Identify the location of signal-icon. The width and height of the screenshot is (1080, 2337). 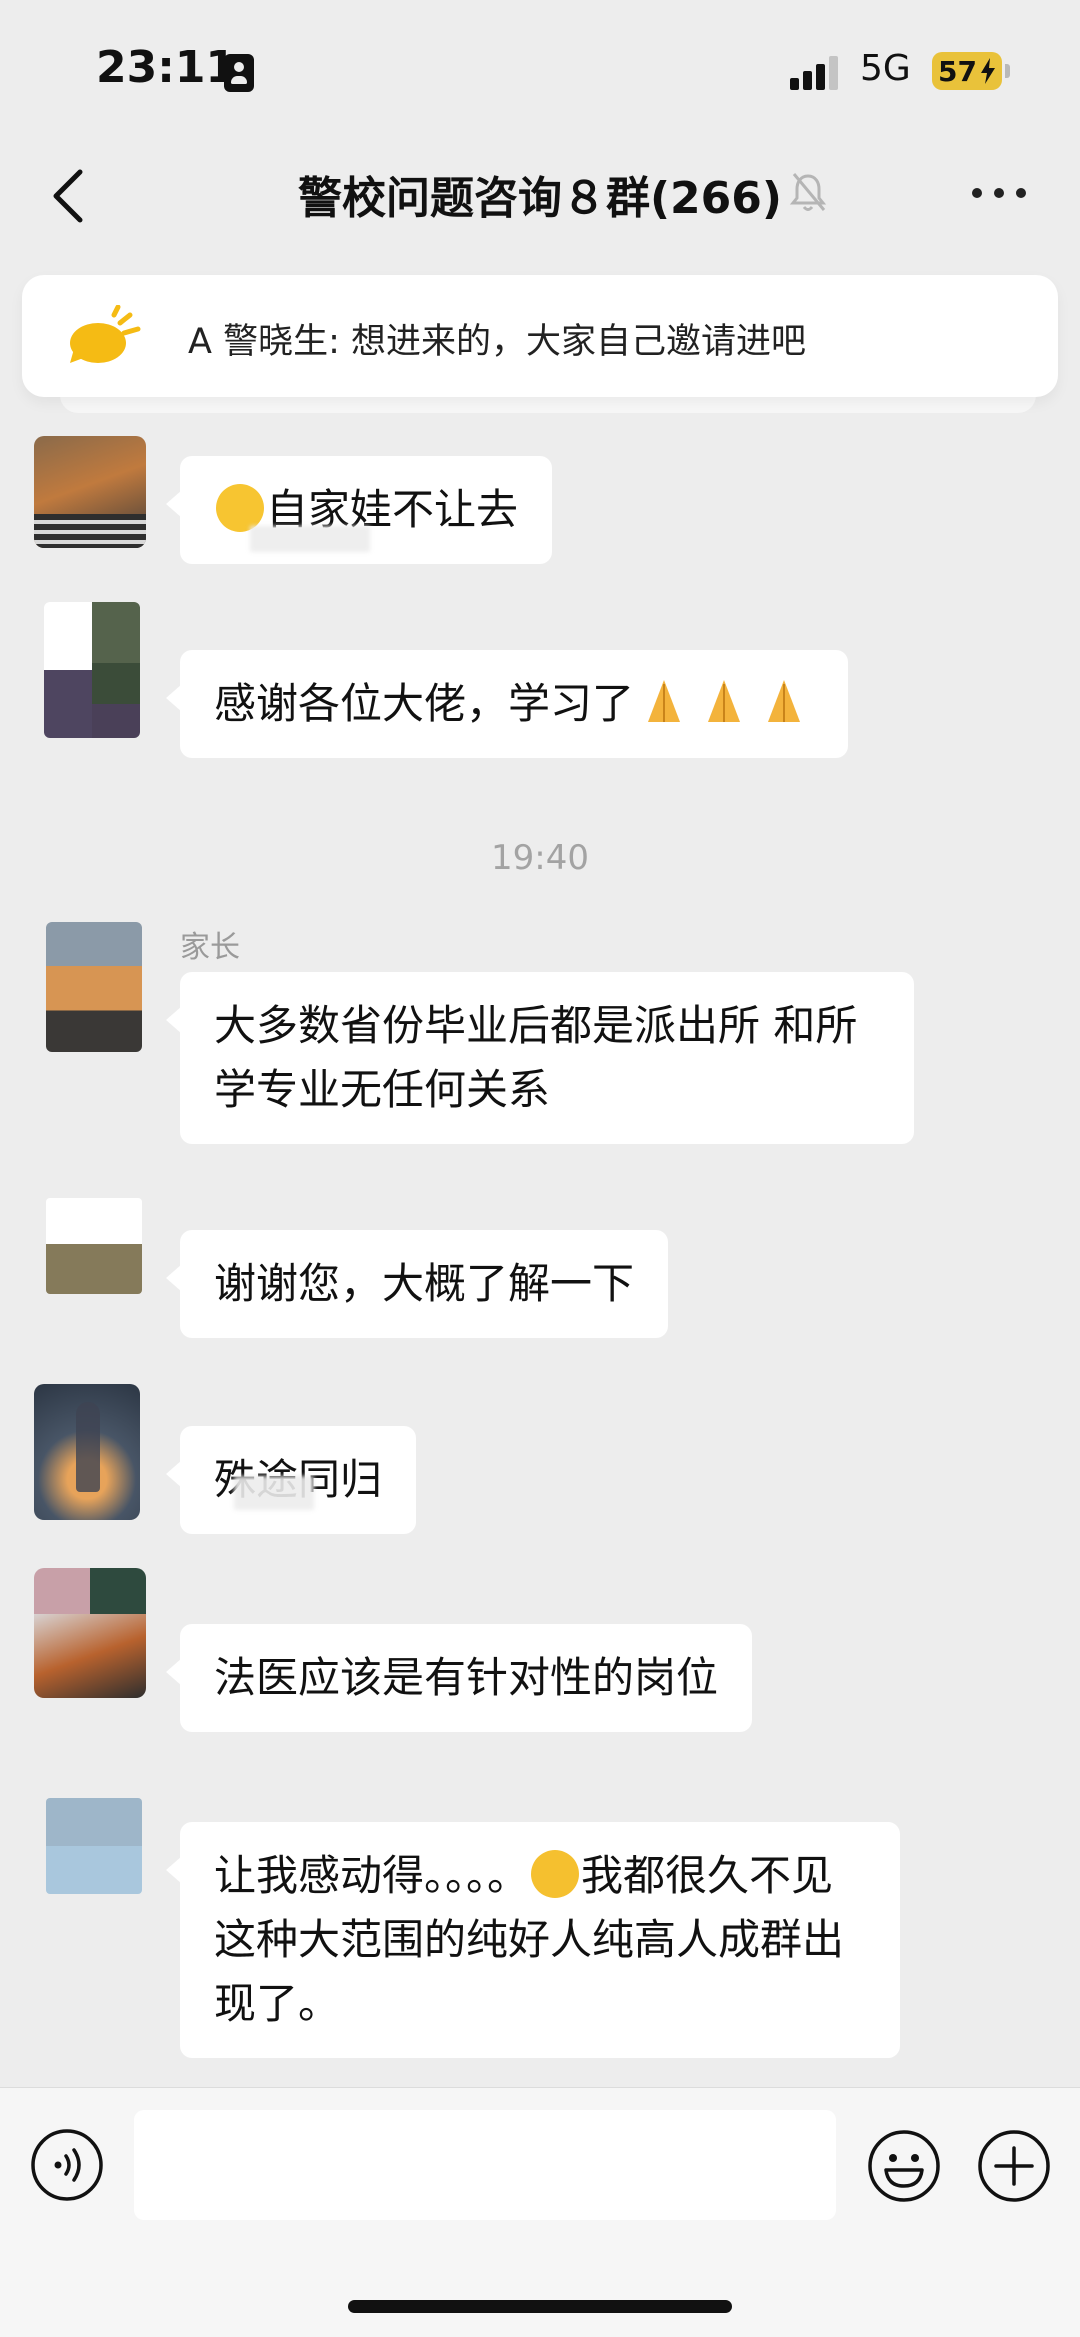
(815, 73).